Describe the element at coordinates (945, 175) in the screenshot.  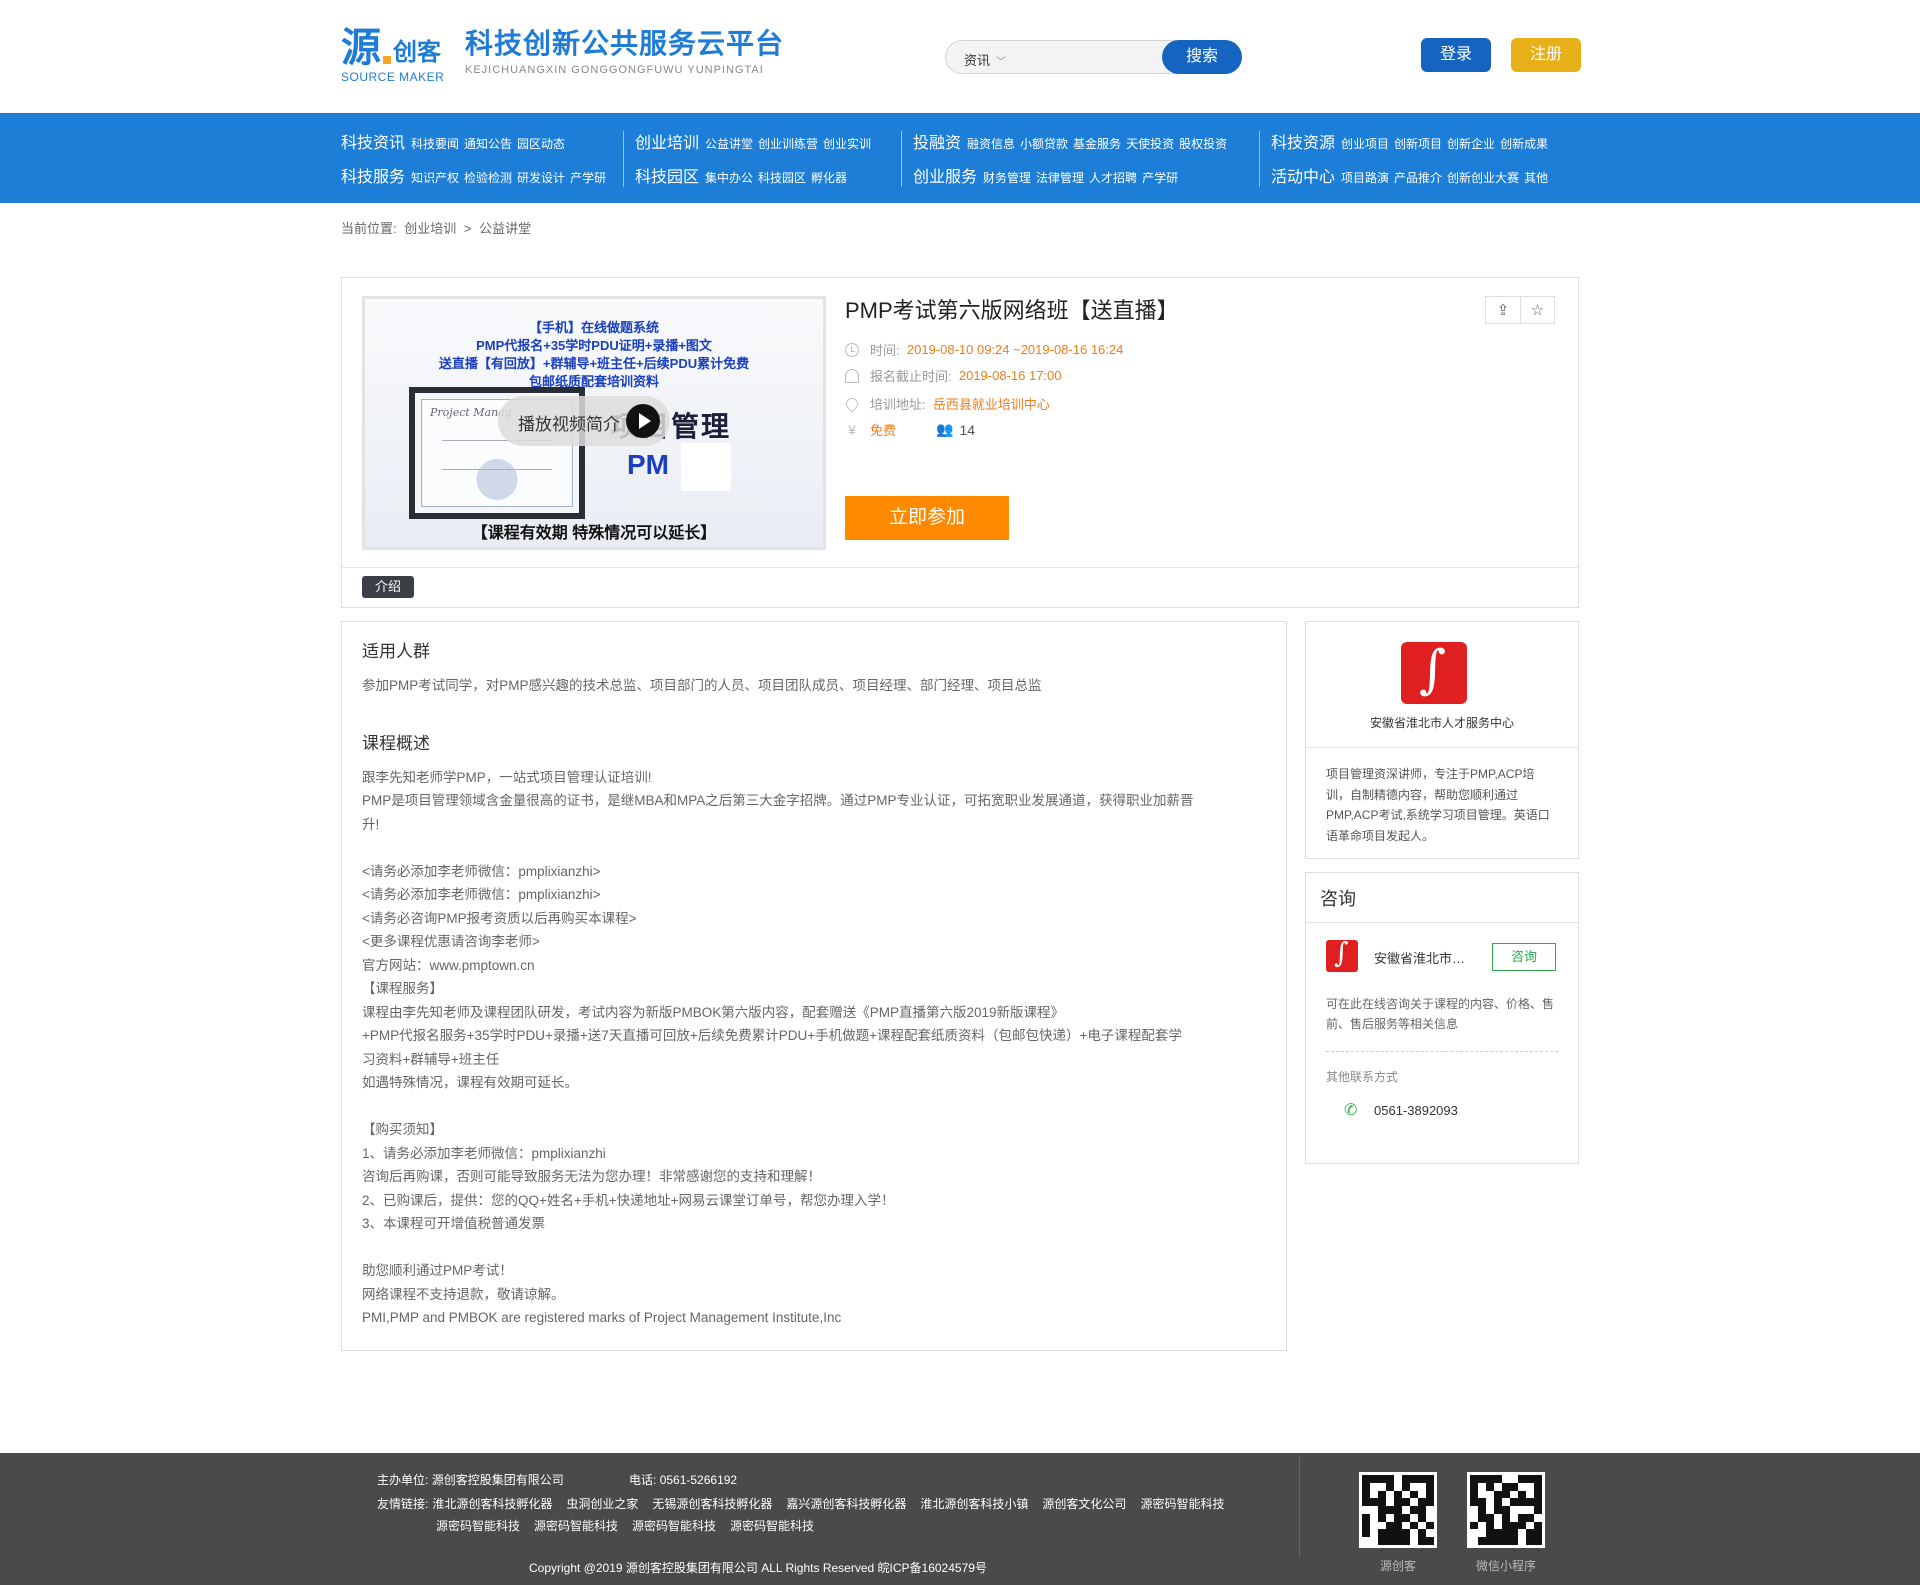
I see `nav-main-link: 创业服务` at that location.